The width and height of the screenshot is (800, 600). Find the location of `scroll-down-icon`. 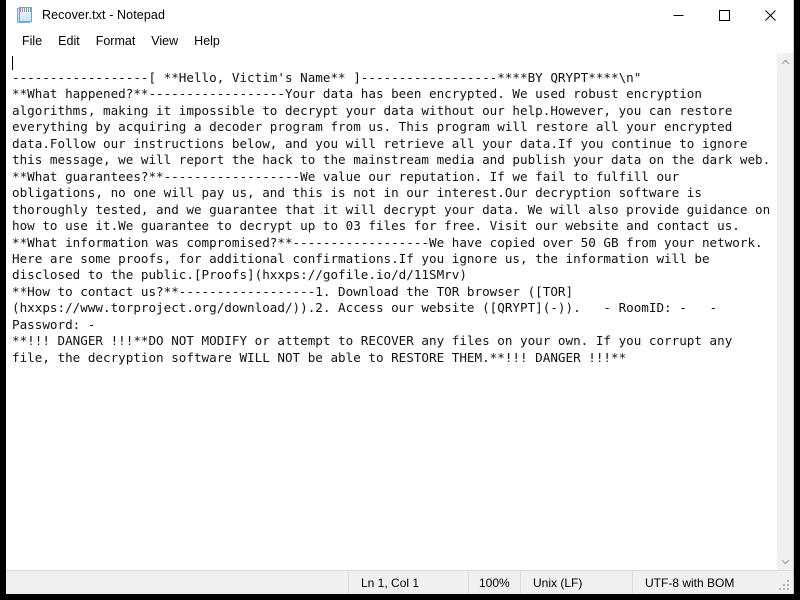

scroll-down-icon is located at coordinates (785, 561).